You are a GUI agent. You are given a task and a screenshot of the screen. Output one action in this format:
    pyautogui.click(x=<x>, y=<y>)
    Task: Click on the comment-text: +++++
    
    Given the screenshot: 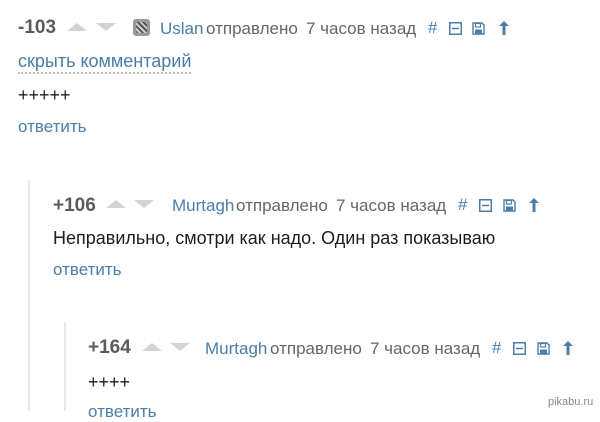 What is the action you would take?
    pyautogui.click(x=44, y=95)
    